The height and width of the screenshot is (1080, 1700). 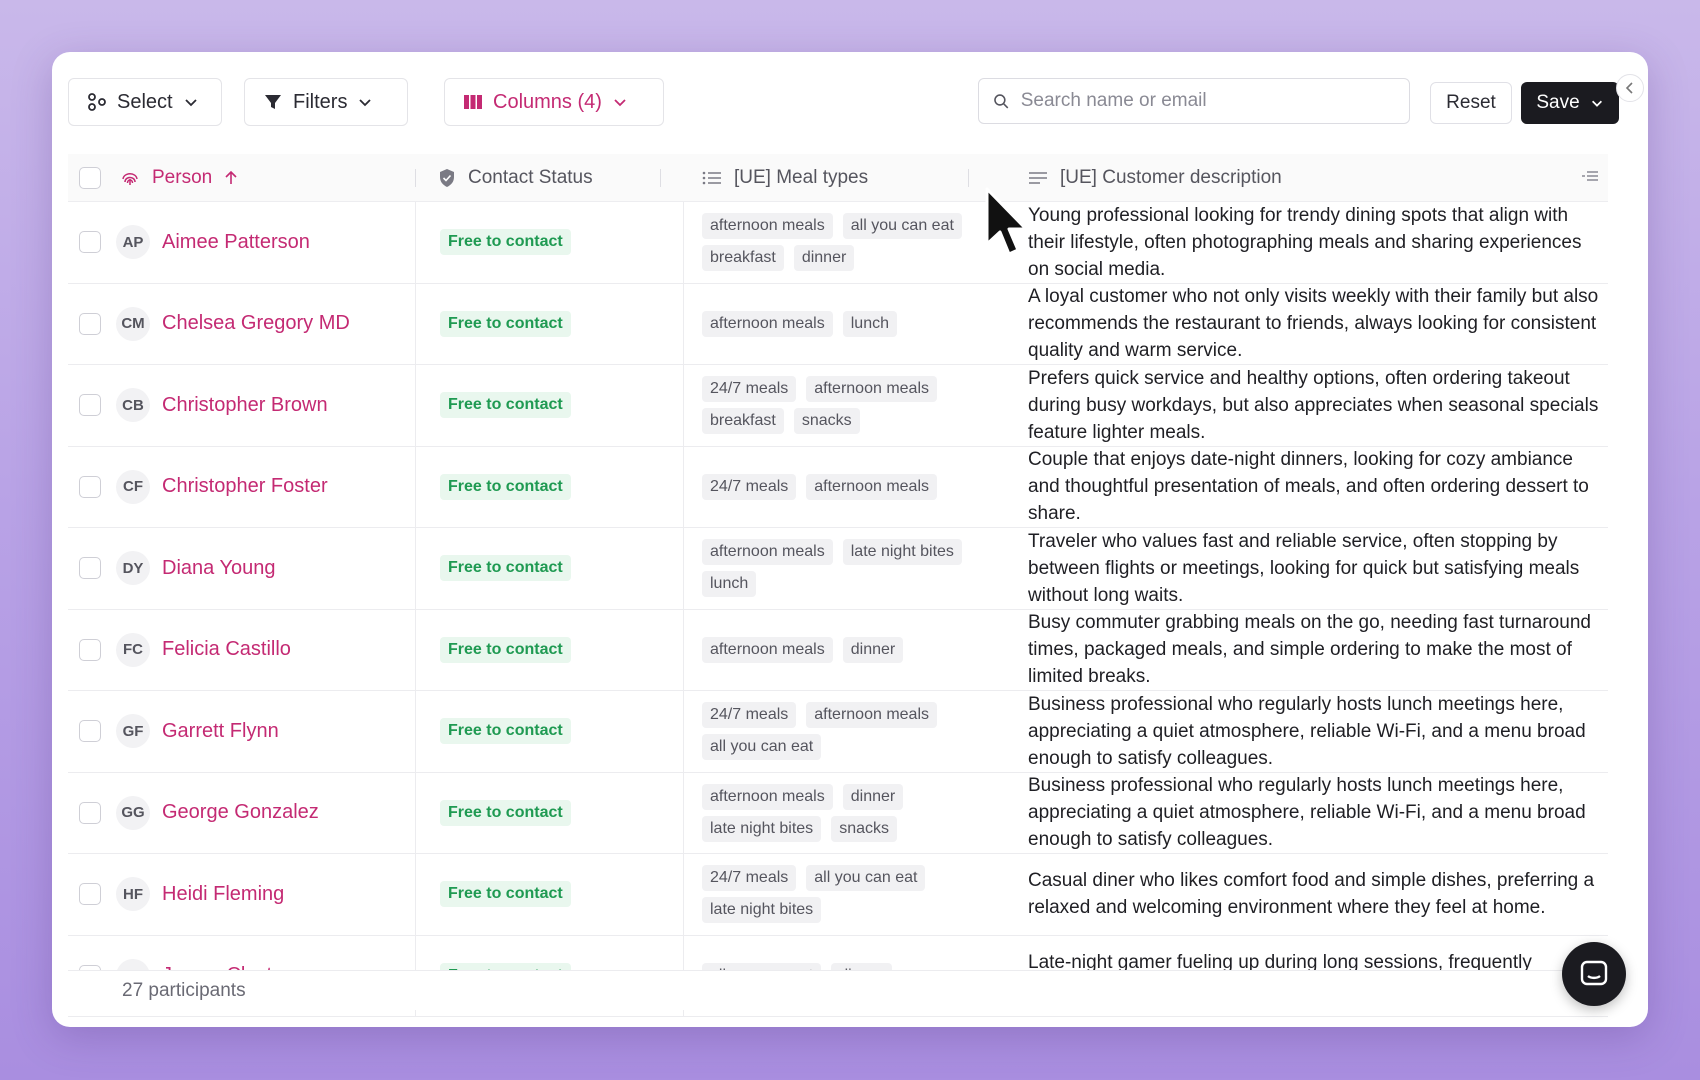 I want to click on person-name-link: Diana Young, so click(x=218, y=568).